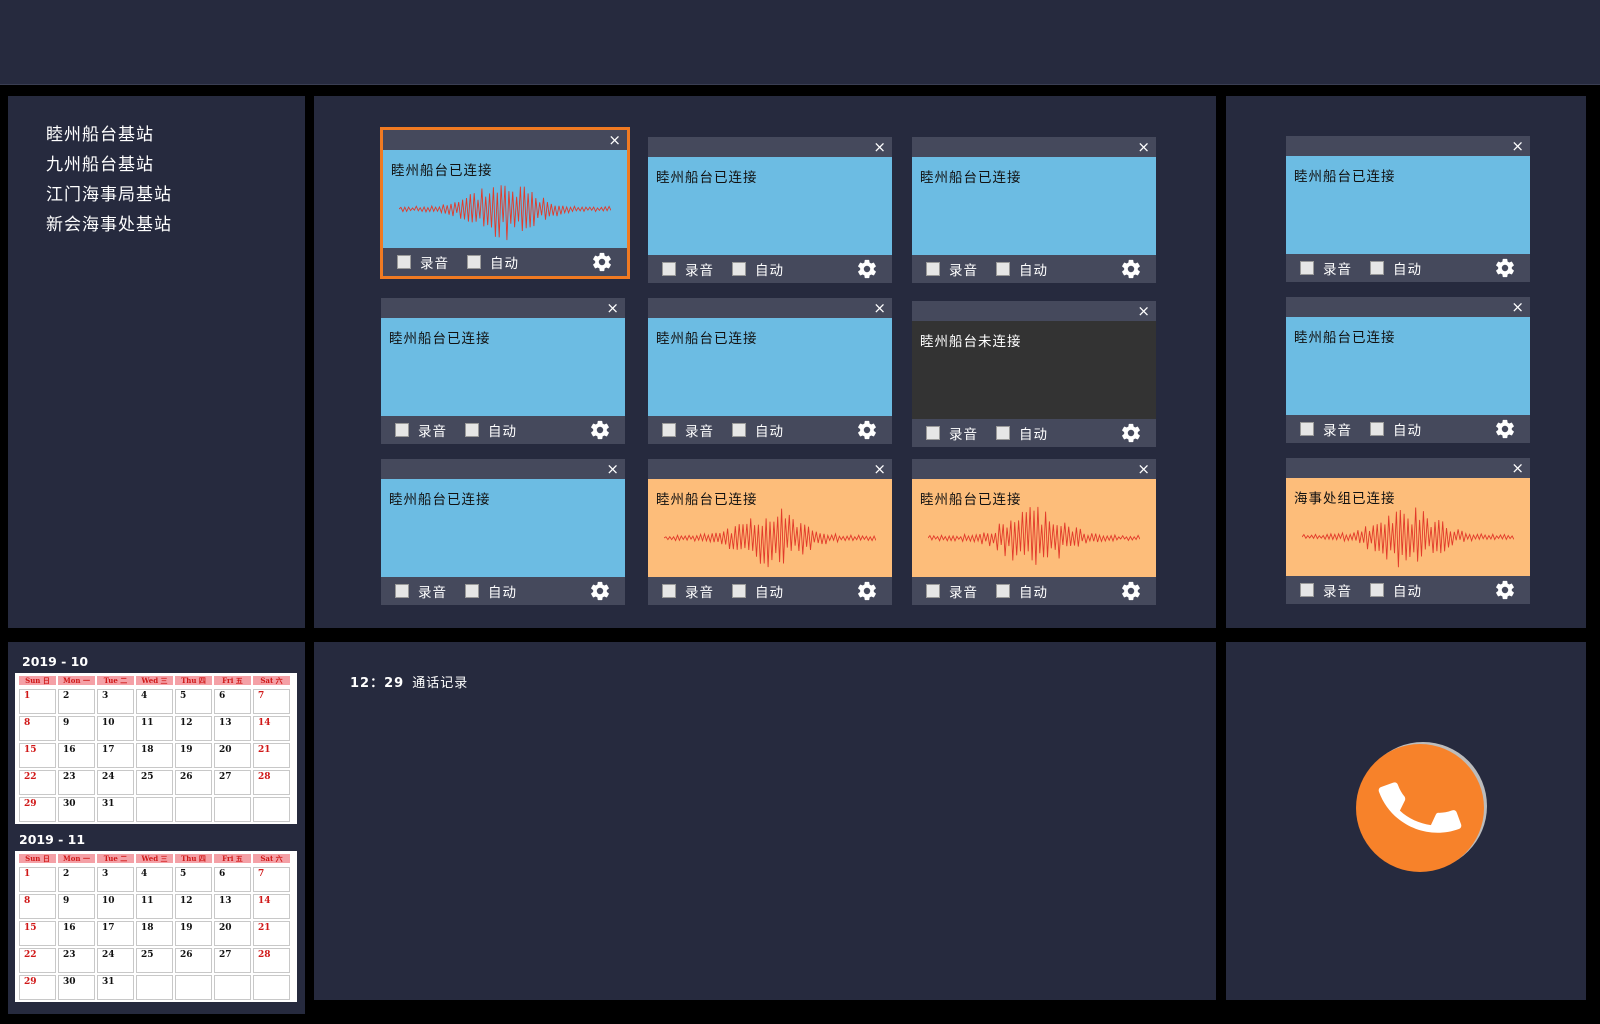 The image size is (1600, 1024). Describe the element at coordinates (175, 135) in the screenshot. I see `station-item: 睦州船台基站` at that location.